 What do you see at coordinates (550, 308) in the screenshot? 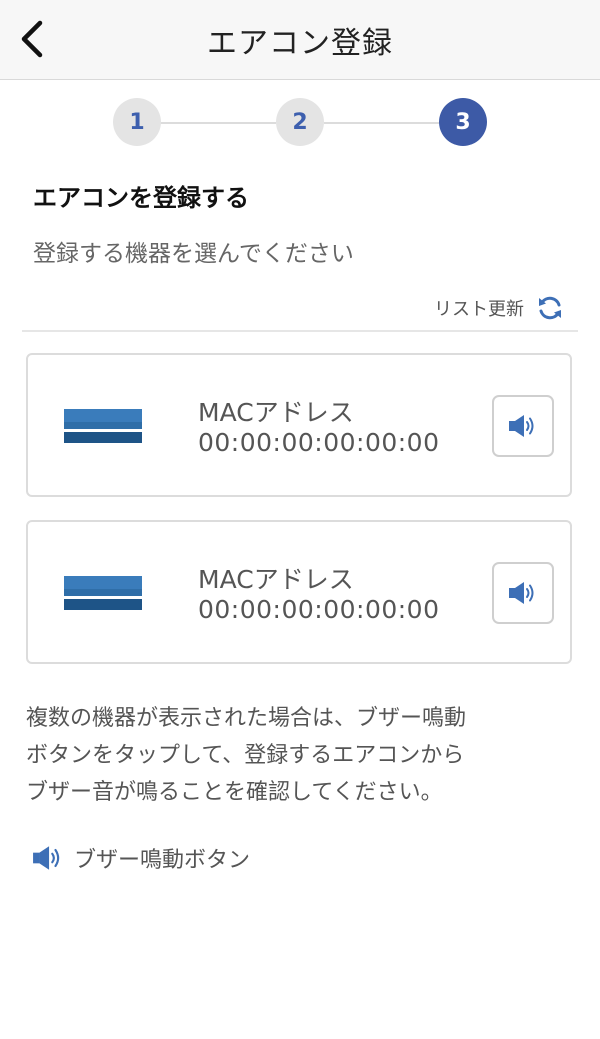
I see `refresh-icon` at bounding box center [550, 308].